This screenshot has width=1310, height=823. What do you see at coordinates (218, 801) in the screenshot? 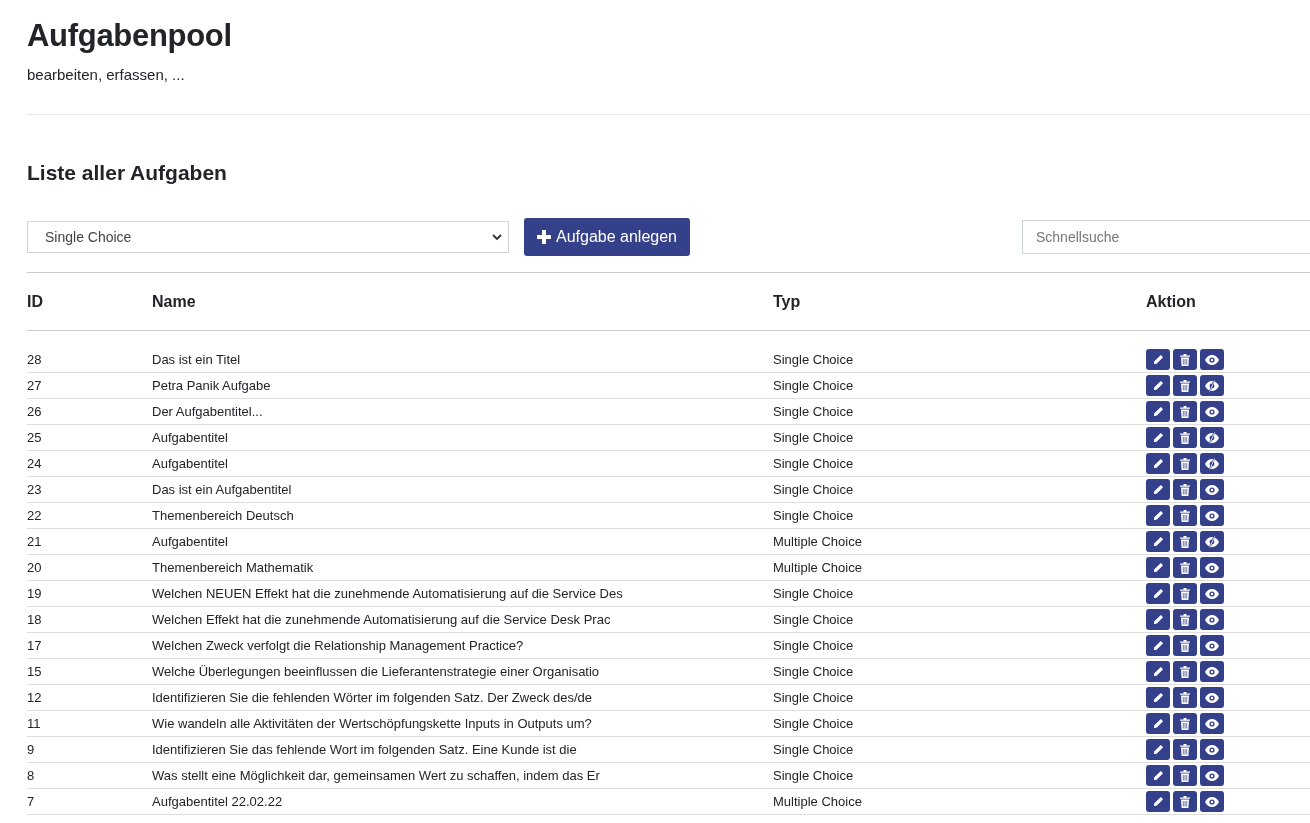
I see `table-cell-text: Aufgabentitel 22.02.22` at bounding box center [218, 801].